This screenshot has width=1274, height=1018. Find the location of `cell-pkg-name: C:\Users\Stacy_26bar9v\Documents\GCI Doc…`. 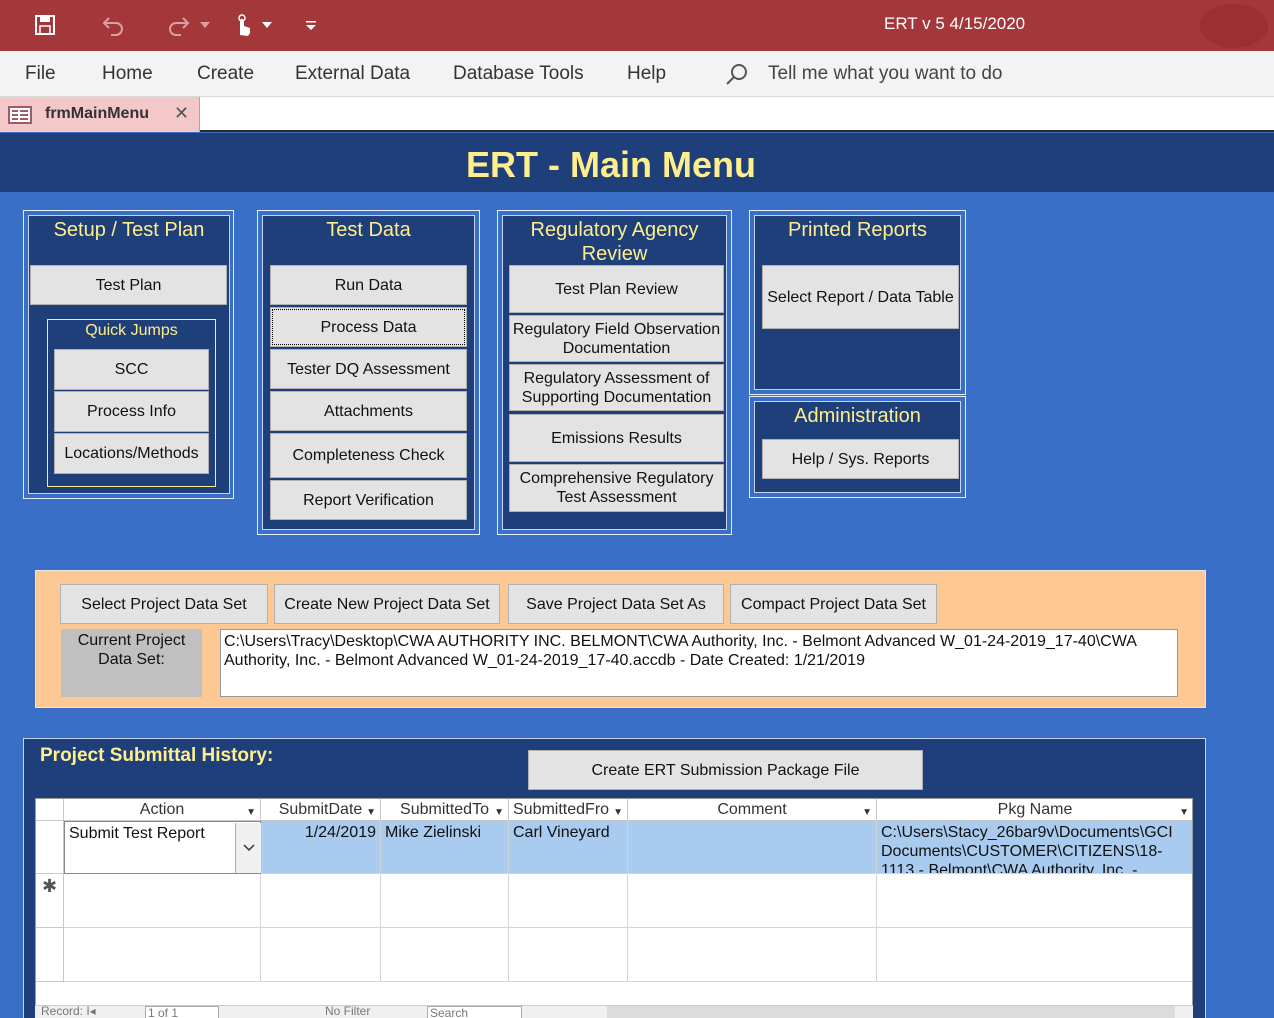

cell-pkg-name: C:\Users\Stacy_26bar9v\Documents\GCI Doc… is located at coordinates (1034, 847).